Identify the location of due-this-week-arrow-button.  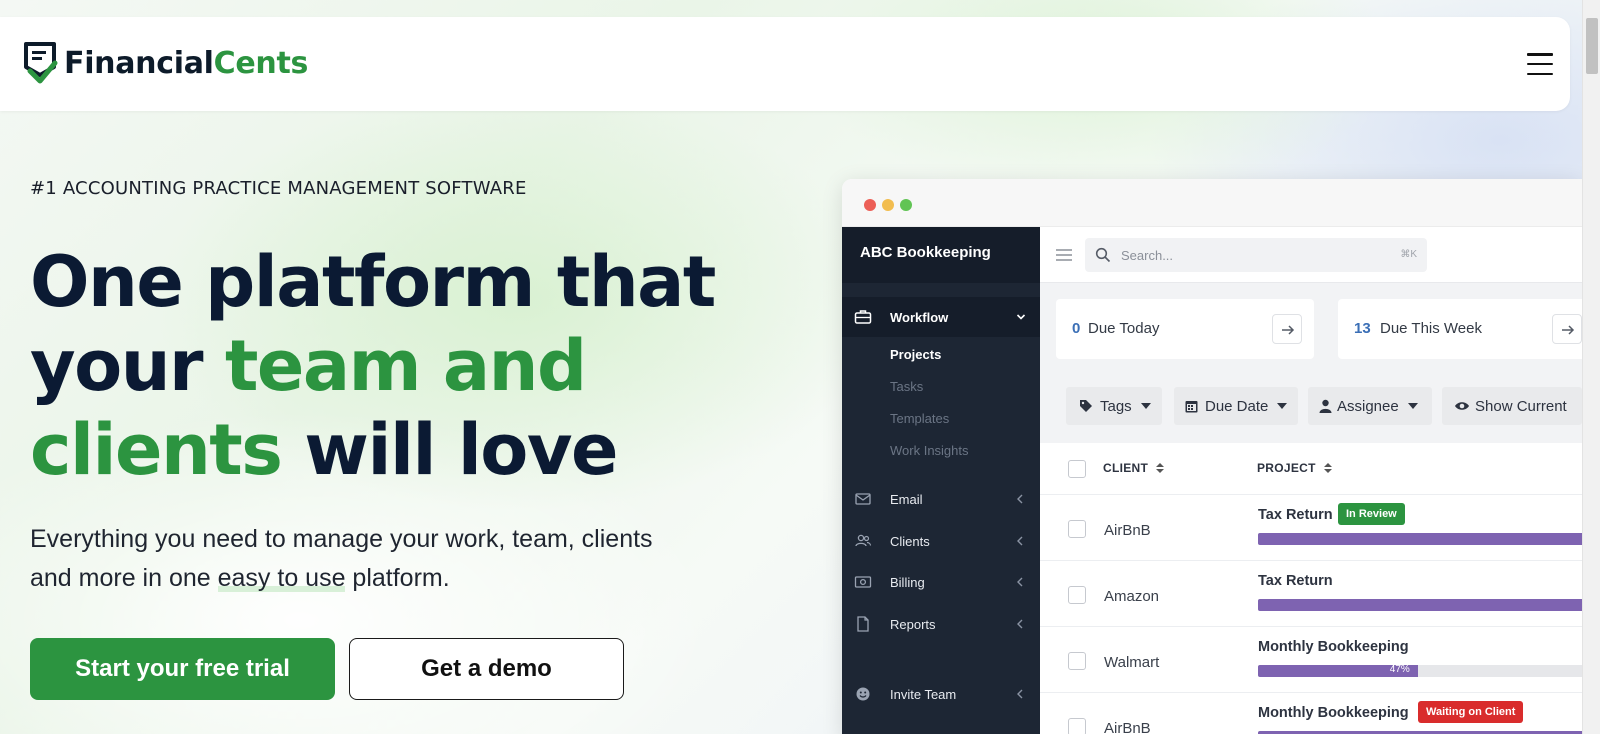
(1567, 329).